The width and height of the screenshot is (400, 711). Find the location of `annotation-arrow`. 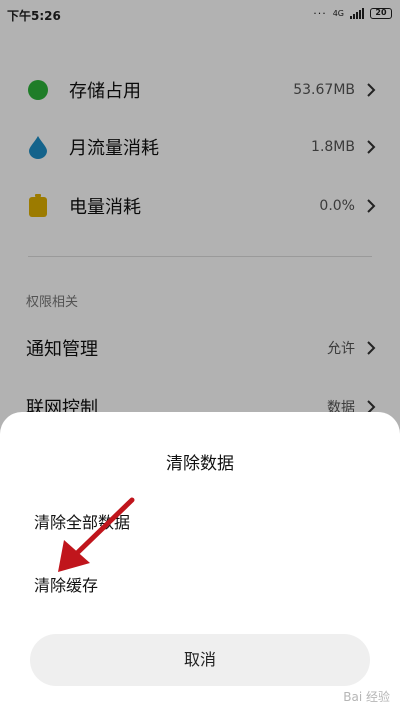

annotation-arrow is located at coordinates (96, 534).